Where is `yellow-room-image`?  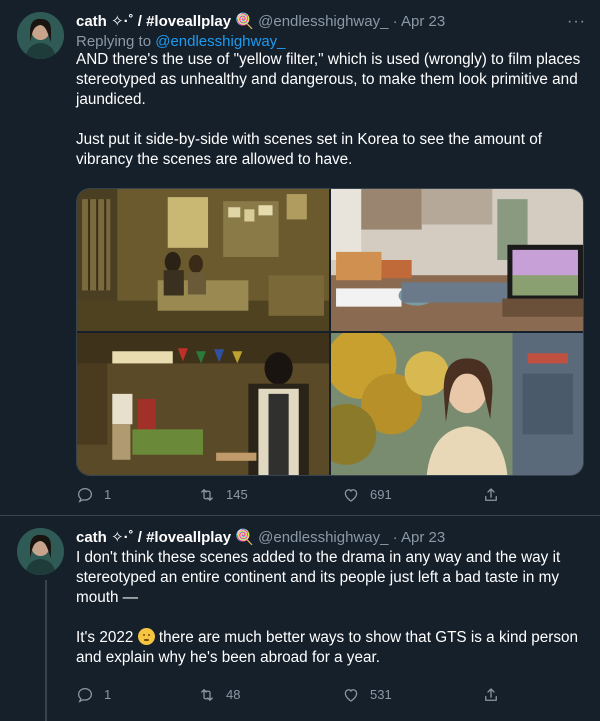
yellow-room-image is located at coordinates (203, 260).